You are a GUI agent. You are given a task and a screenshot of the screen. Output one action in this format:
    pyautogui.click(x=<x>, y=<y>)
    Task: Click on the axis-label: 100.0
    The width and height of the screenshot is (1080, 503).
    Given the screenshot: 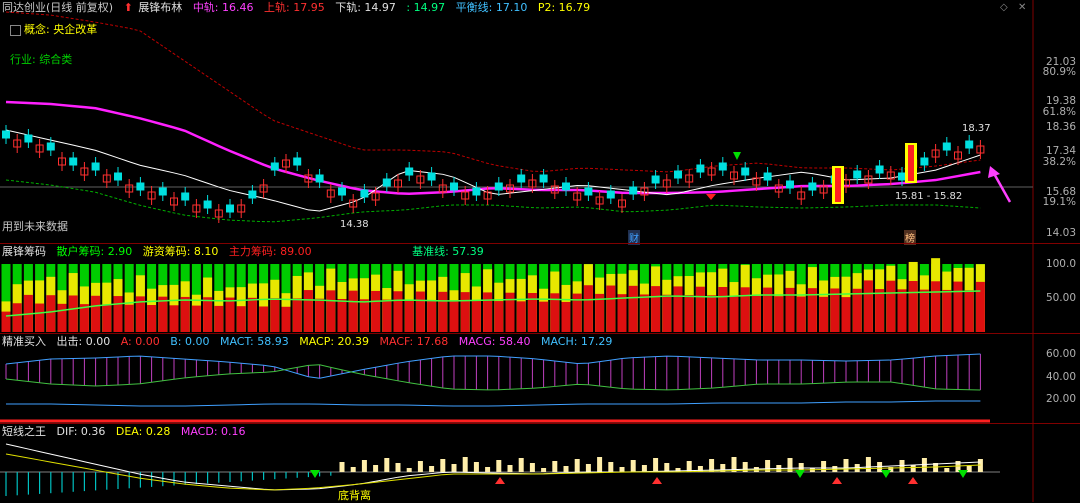 What is the action you would take?
    pyautogui.click(x=1060, y=264)
    